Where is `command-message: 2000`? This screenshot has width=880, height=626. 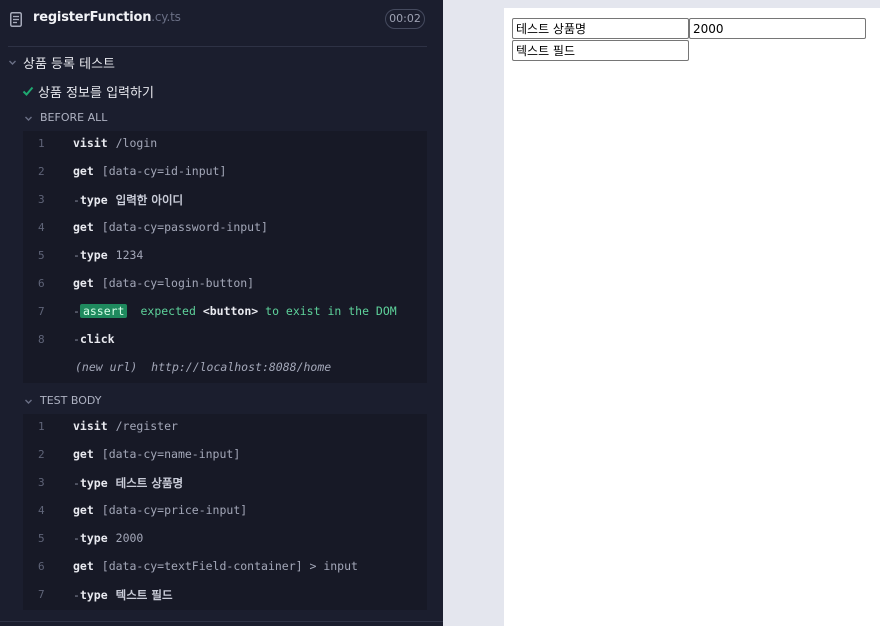
command-message: 2000 is located at coordinates (129, 538).